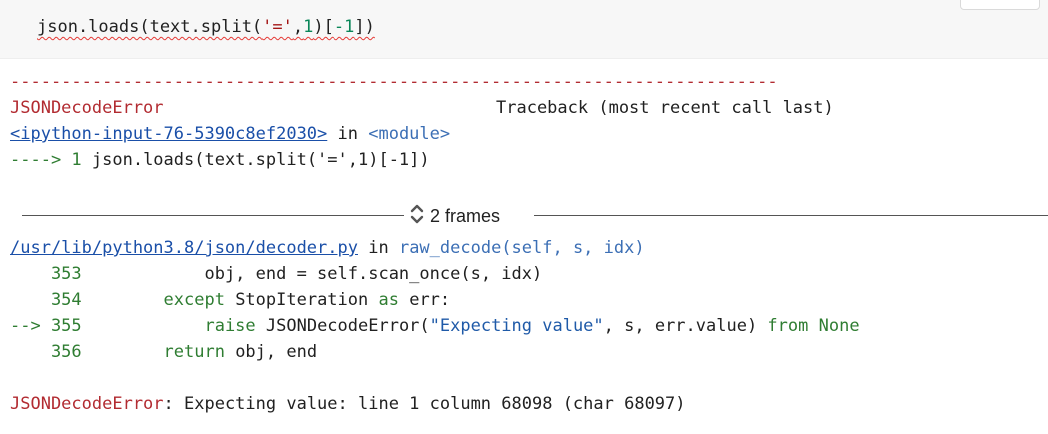 The image size is (1048, 434). Describe the element at coordinates (51, 160) in the screenshot. I see `arrow-marker: ----> 1` at that location.